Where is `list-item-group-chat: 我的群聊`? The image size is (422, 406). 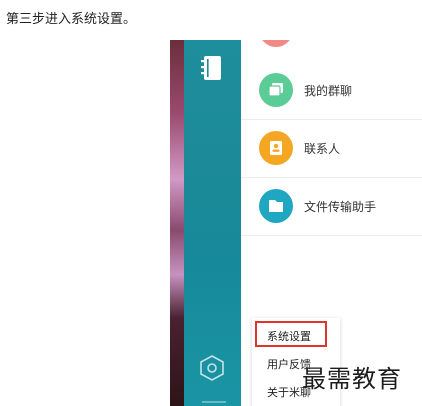
list-item-group-chat: 我的群聊 is located at coordinates (331, 90).